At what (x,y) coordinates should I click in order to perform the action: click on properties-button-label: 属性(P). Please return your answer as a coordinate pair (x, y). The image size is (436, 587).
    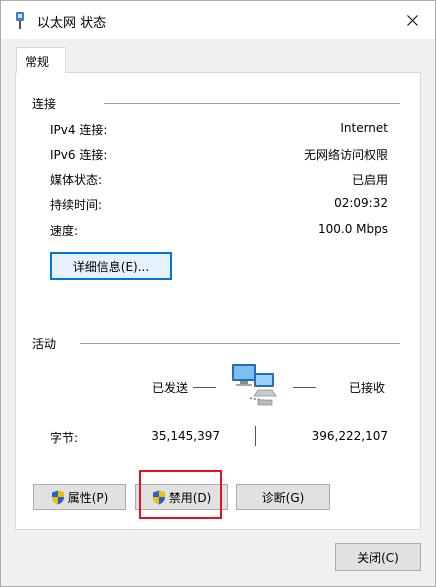
    Looking at the image, I should click on (88, 497).